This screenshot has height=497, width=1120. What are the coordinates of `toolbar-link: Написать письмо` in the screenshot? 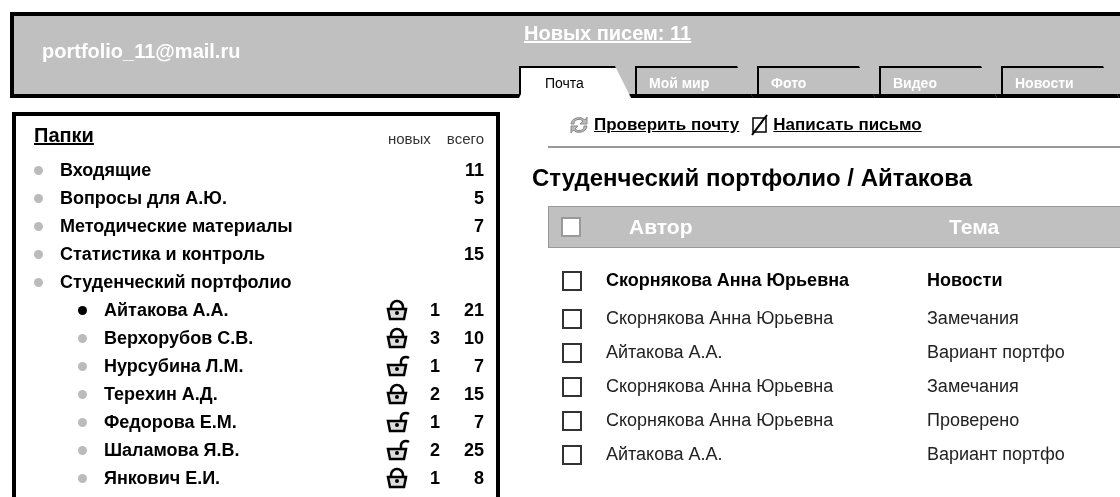 It's located at (847, 125).